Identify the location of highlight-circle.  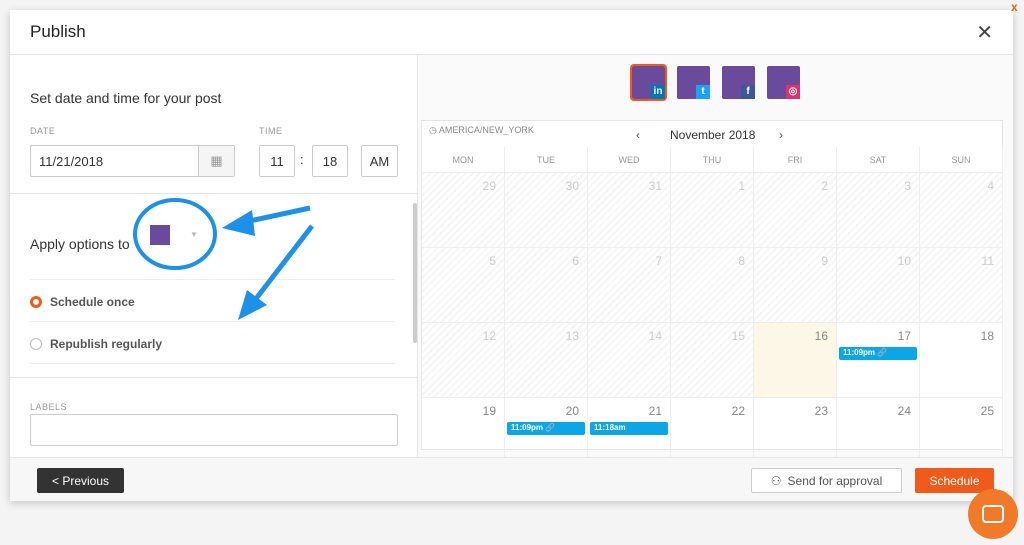
(175, 234).